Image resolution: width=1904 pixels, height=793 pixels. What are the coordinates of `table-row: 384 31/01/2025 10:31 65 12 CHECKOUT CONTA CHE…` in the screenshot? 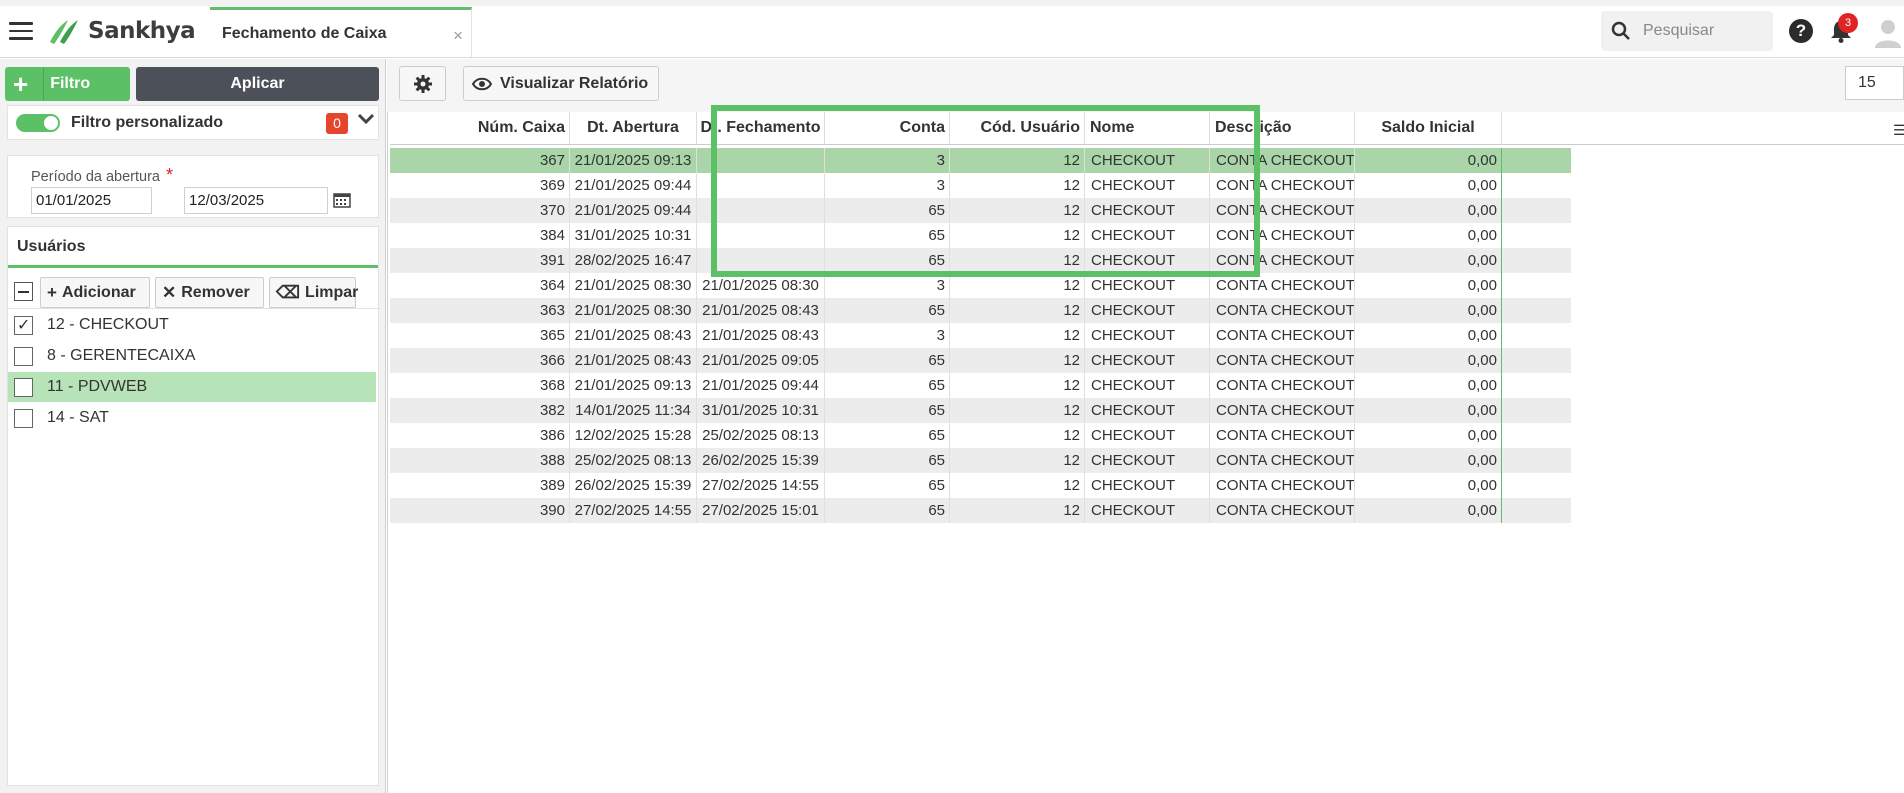 It's located at (980, 235).